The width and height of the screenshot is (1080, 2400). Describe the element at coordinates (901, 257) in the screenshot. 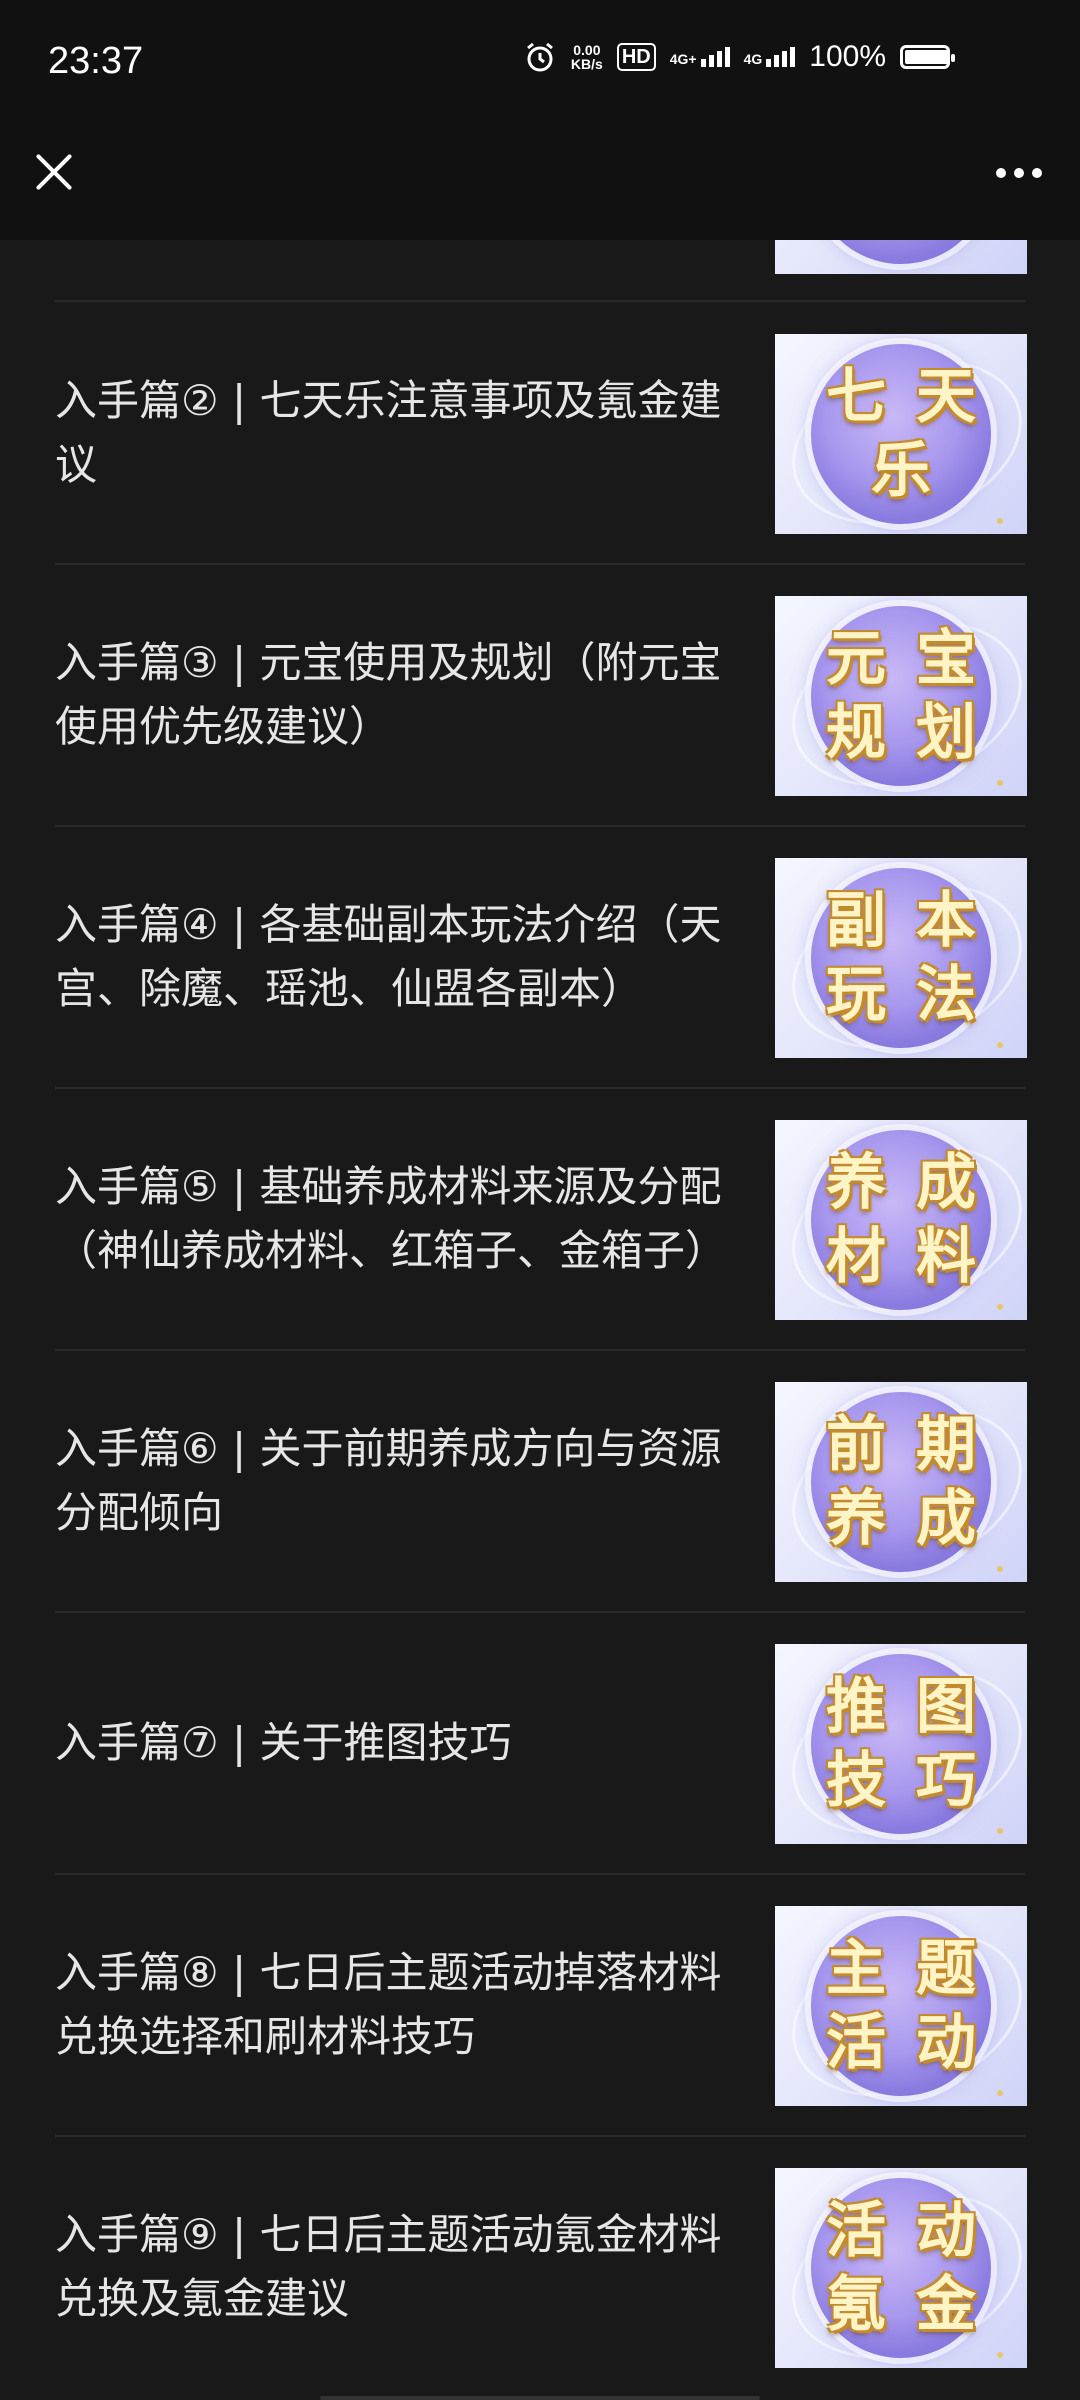

I see `previous-item-thumbnail` at that location.